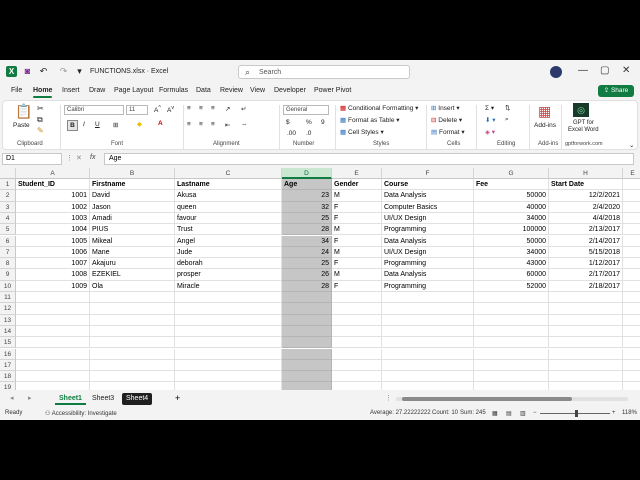  What do you see at coordinates (307, 185) in the screenshot?
I see `header-cell: Age` at bounding box center [307, 185].